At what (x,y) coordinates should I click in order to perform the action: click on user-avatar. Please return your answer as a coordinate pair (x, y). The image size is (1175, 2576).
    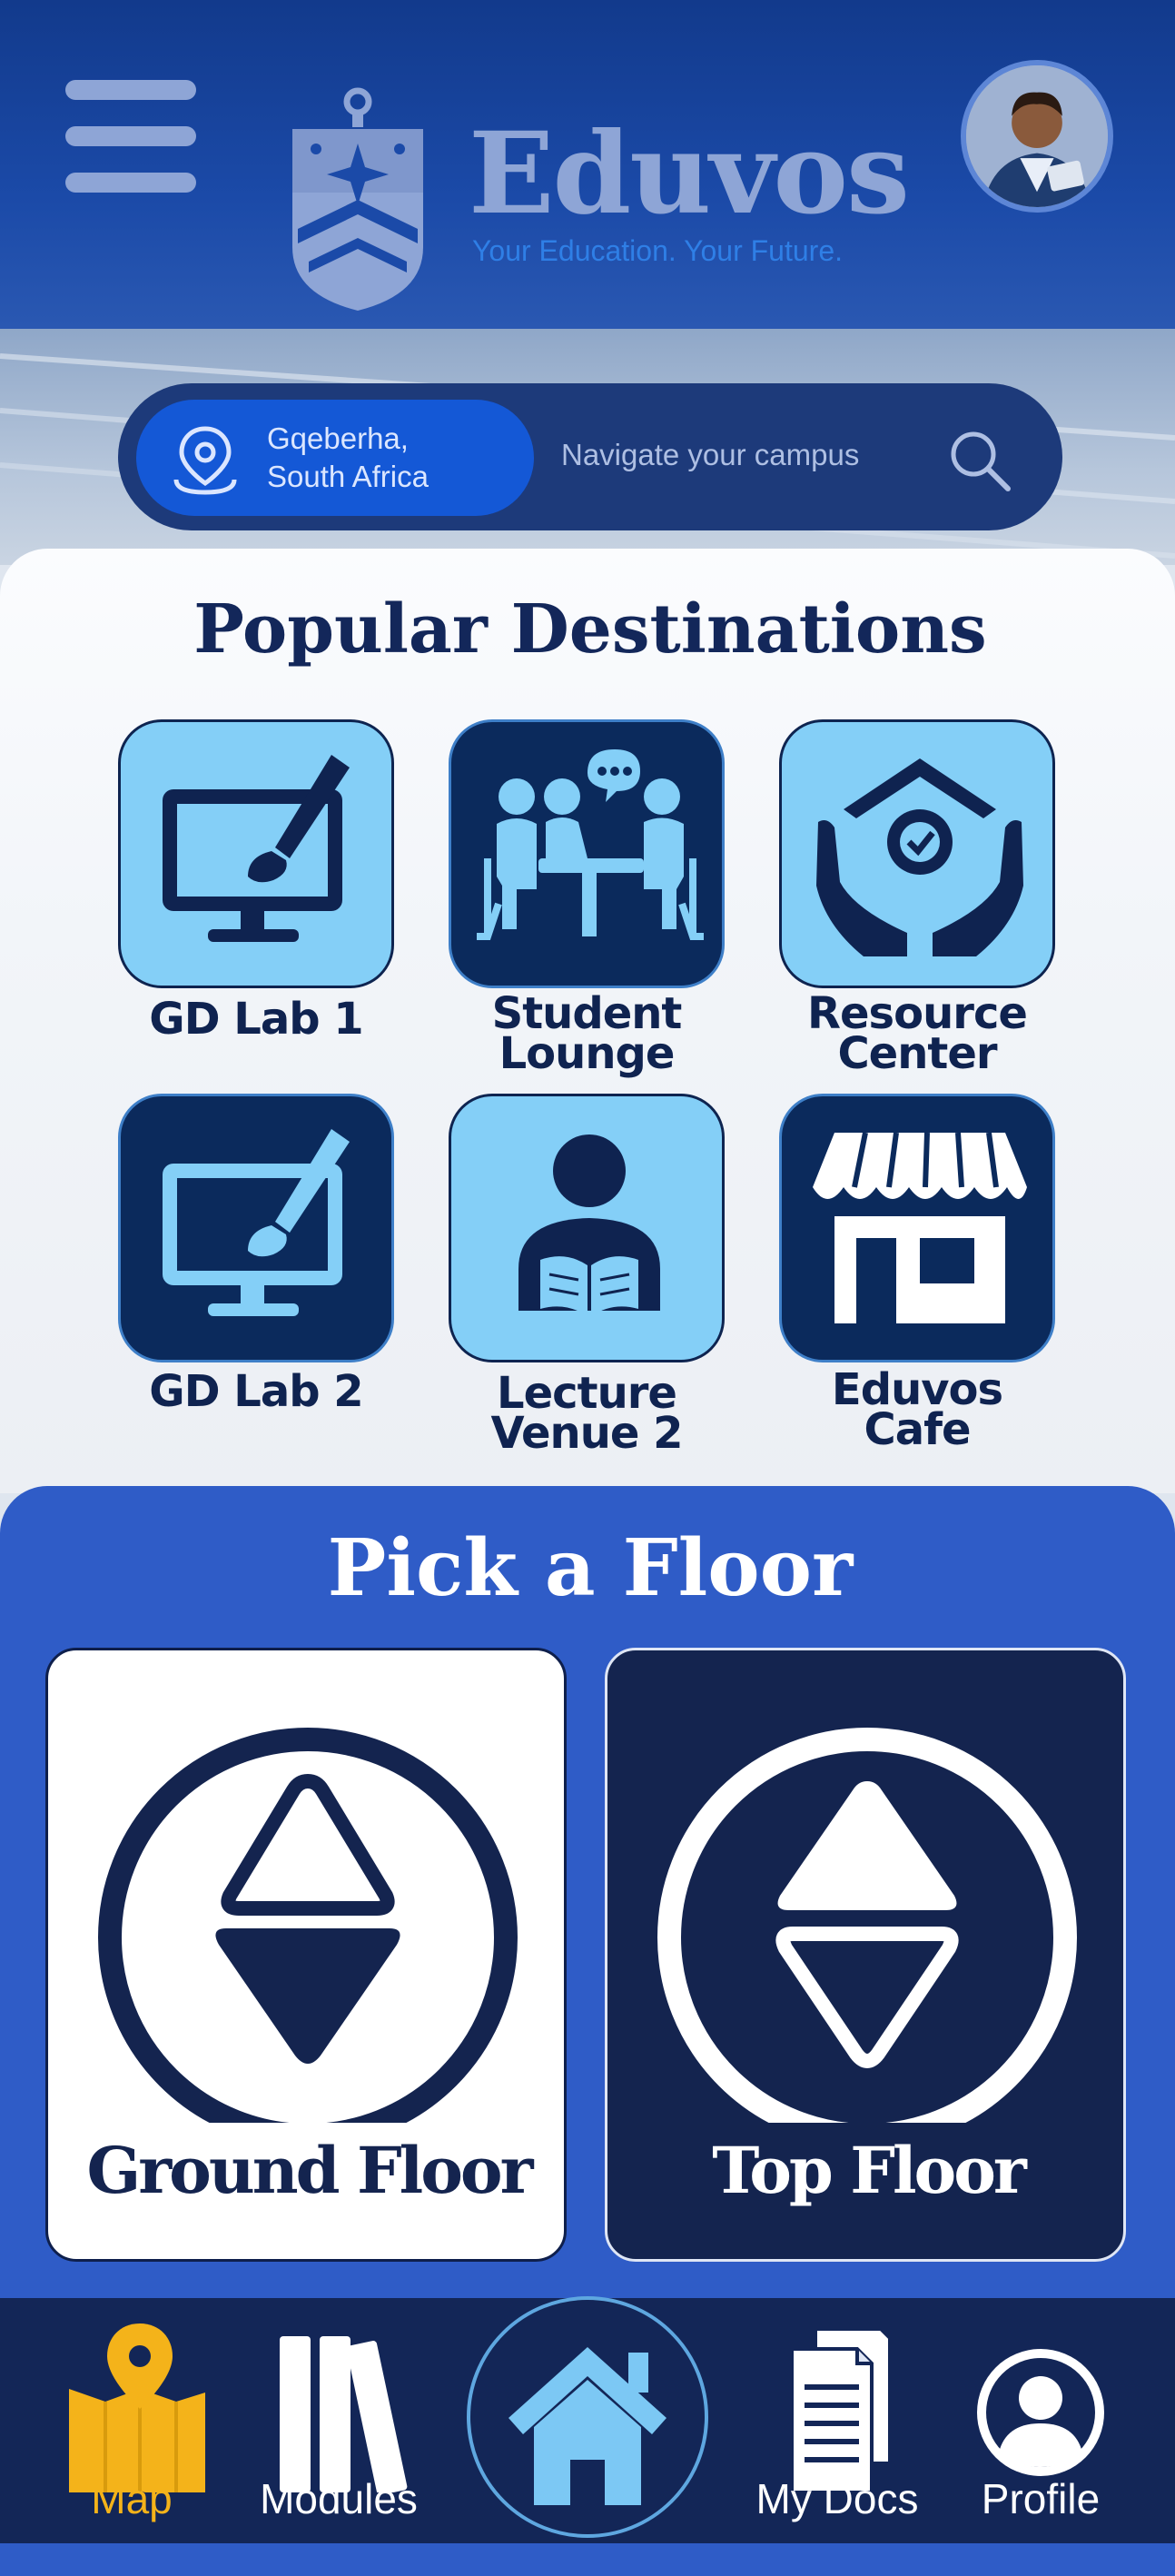
    Looking at the image, I should click on (1037, 136).